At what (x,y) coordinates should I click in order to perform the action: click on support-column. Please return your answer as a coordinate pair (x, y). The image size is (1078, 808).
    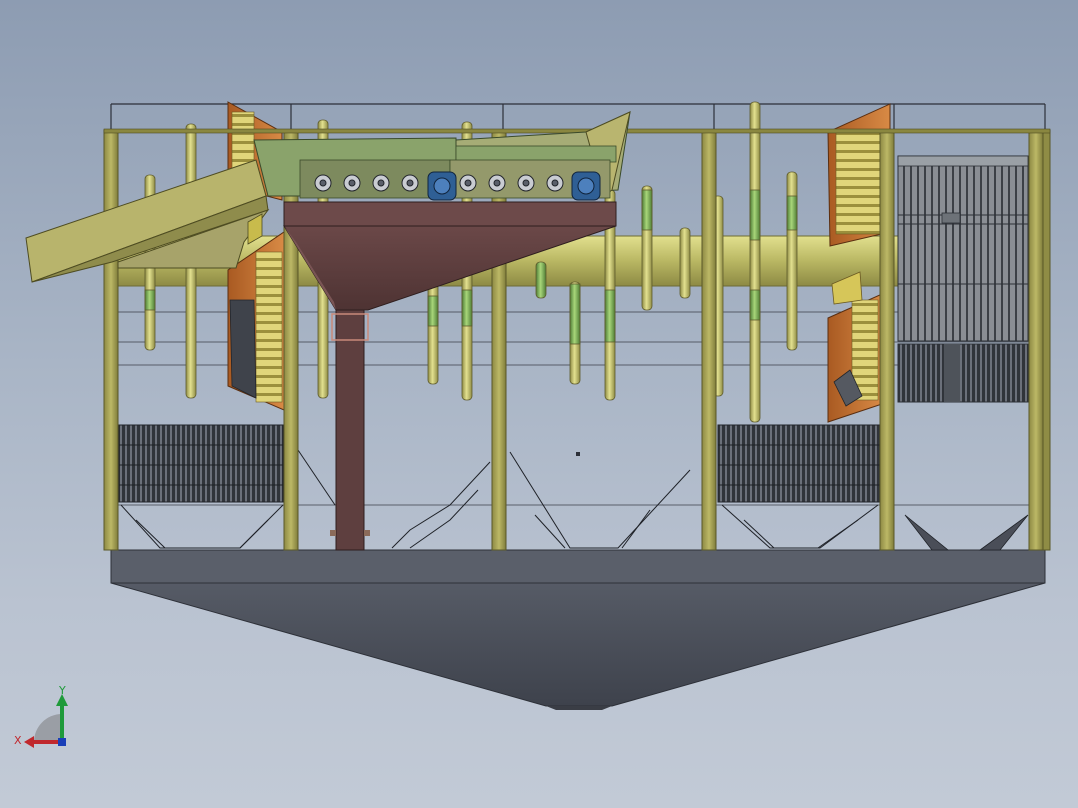
    Looking at the image, I should click on (350, 430).